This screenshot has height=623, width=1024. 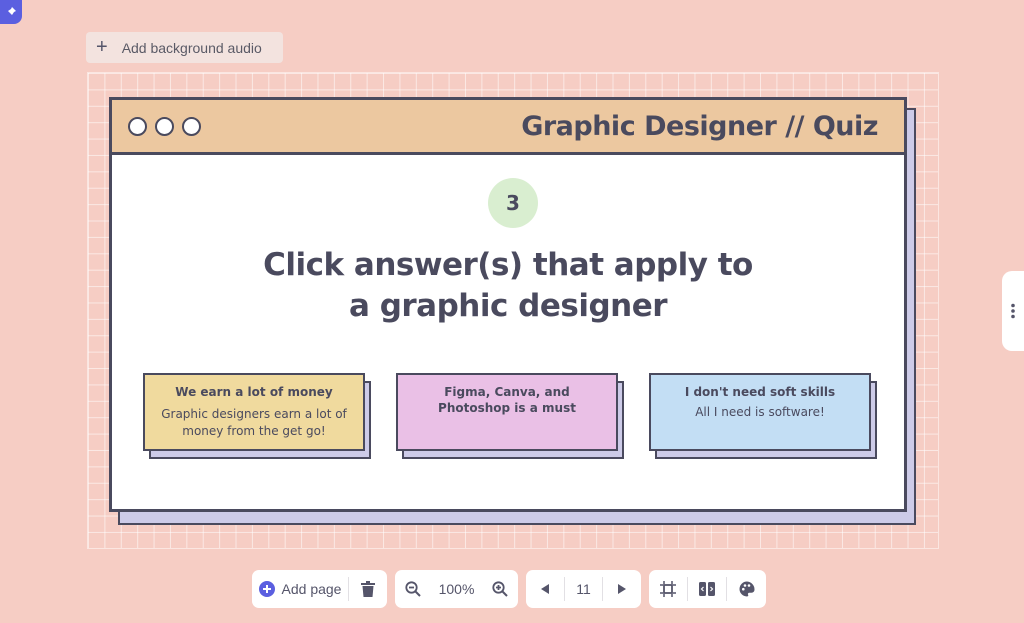 I want to click on plus-icon: +, so click(x=102, y=46).